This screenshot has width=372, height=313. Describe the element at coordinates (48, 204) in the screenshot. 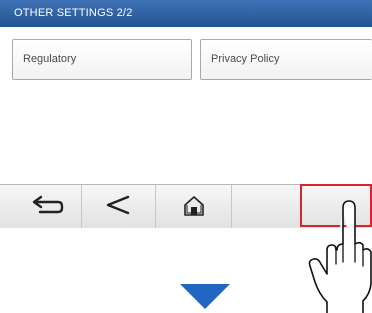

I see `return-icon` at that location.